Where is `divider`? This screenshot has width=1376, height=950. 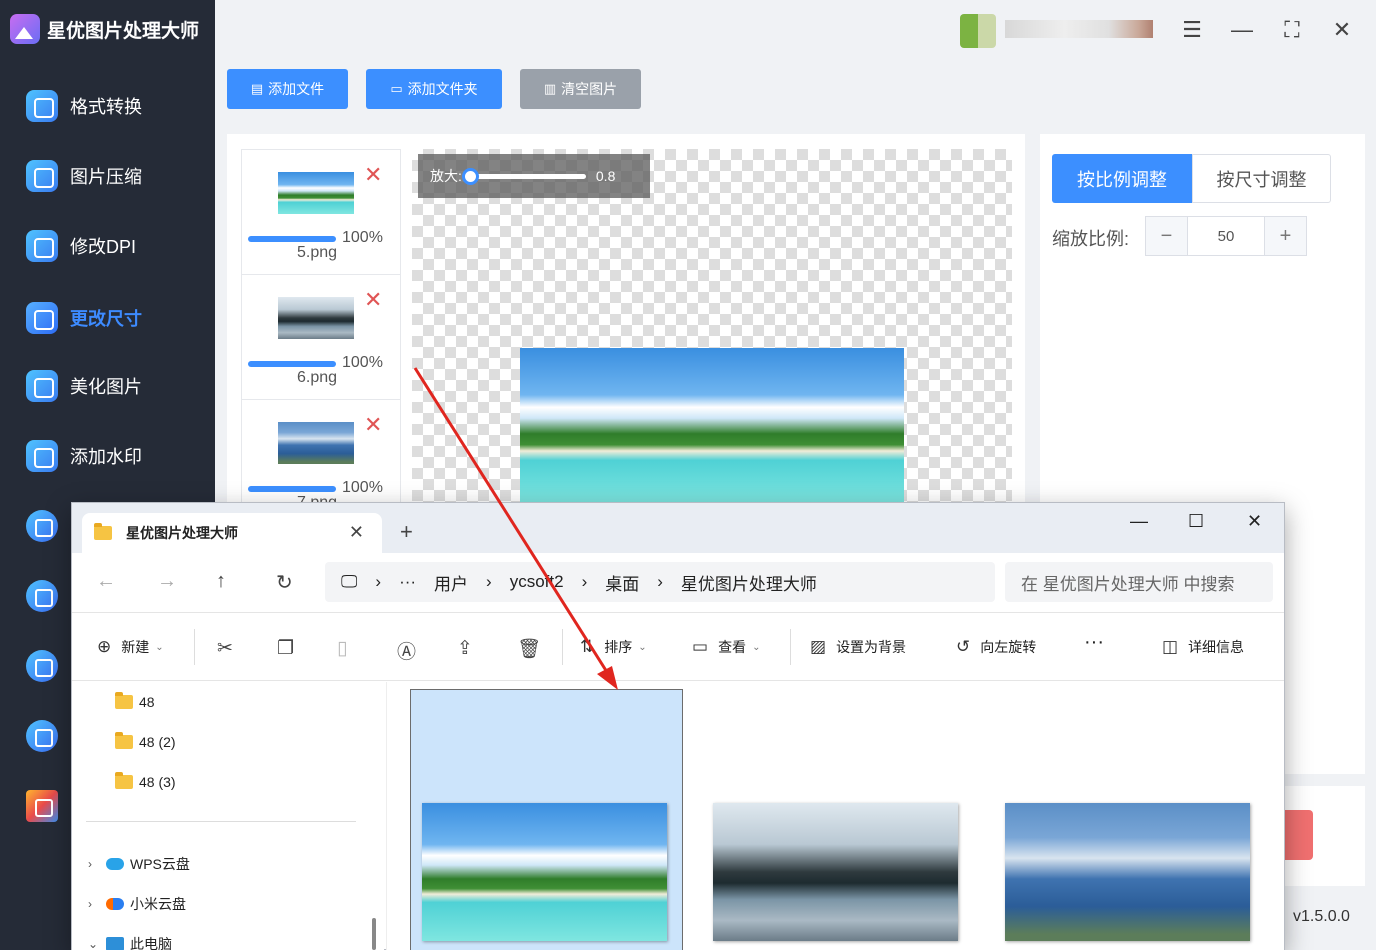 divider is located at coordinates (790, 647).